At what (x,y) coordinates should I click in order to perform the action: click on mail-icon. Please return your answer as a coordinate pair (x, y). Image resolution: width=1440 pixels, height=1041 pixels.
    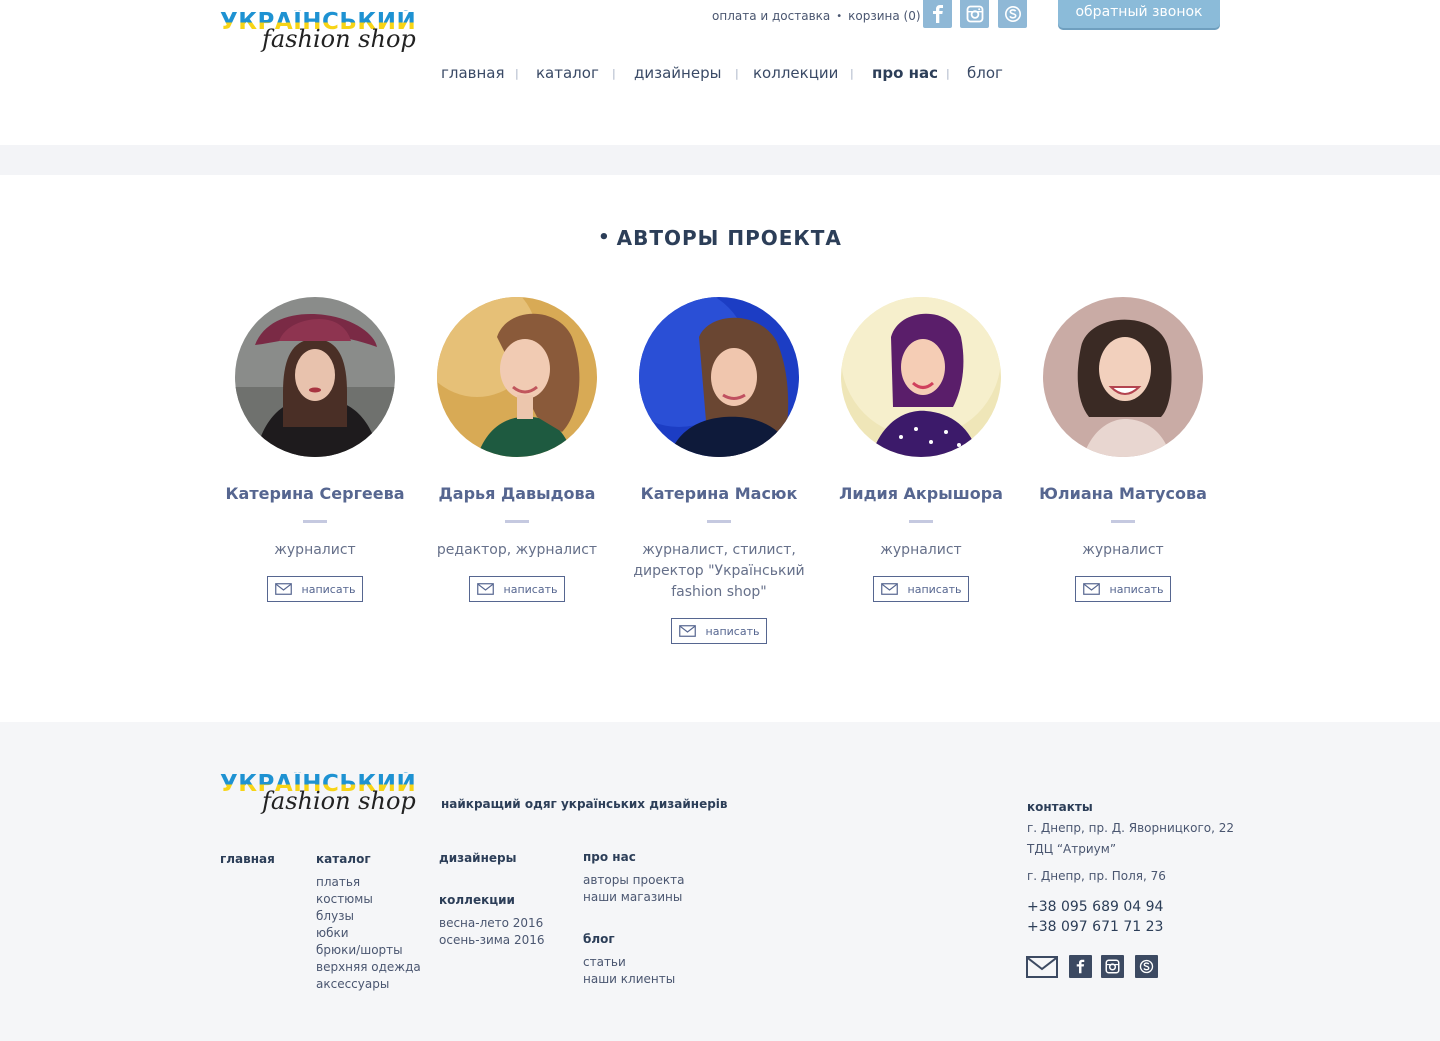
    Looking at the image, I should click on (1042, 966).